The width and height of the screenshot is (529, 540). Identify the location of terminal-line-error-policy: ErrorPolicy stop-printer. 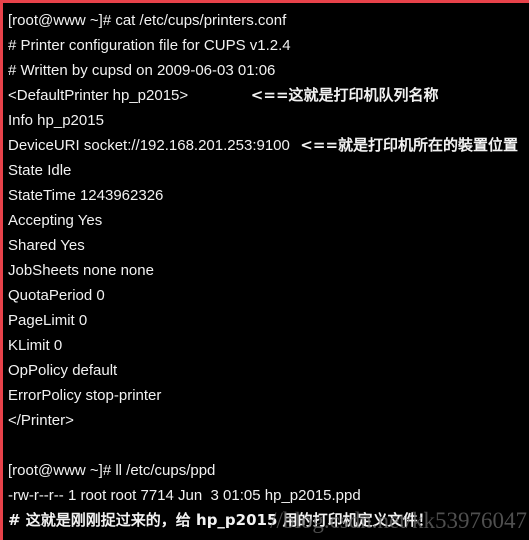
(268, 395).